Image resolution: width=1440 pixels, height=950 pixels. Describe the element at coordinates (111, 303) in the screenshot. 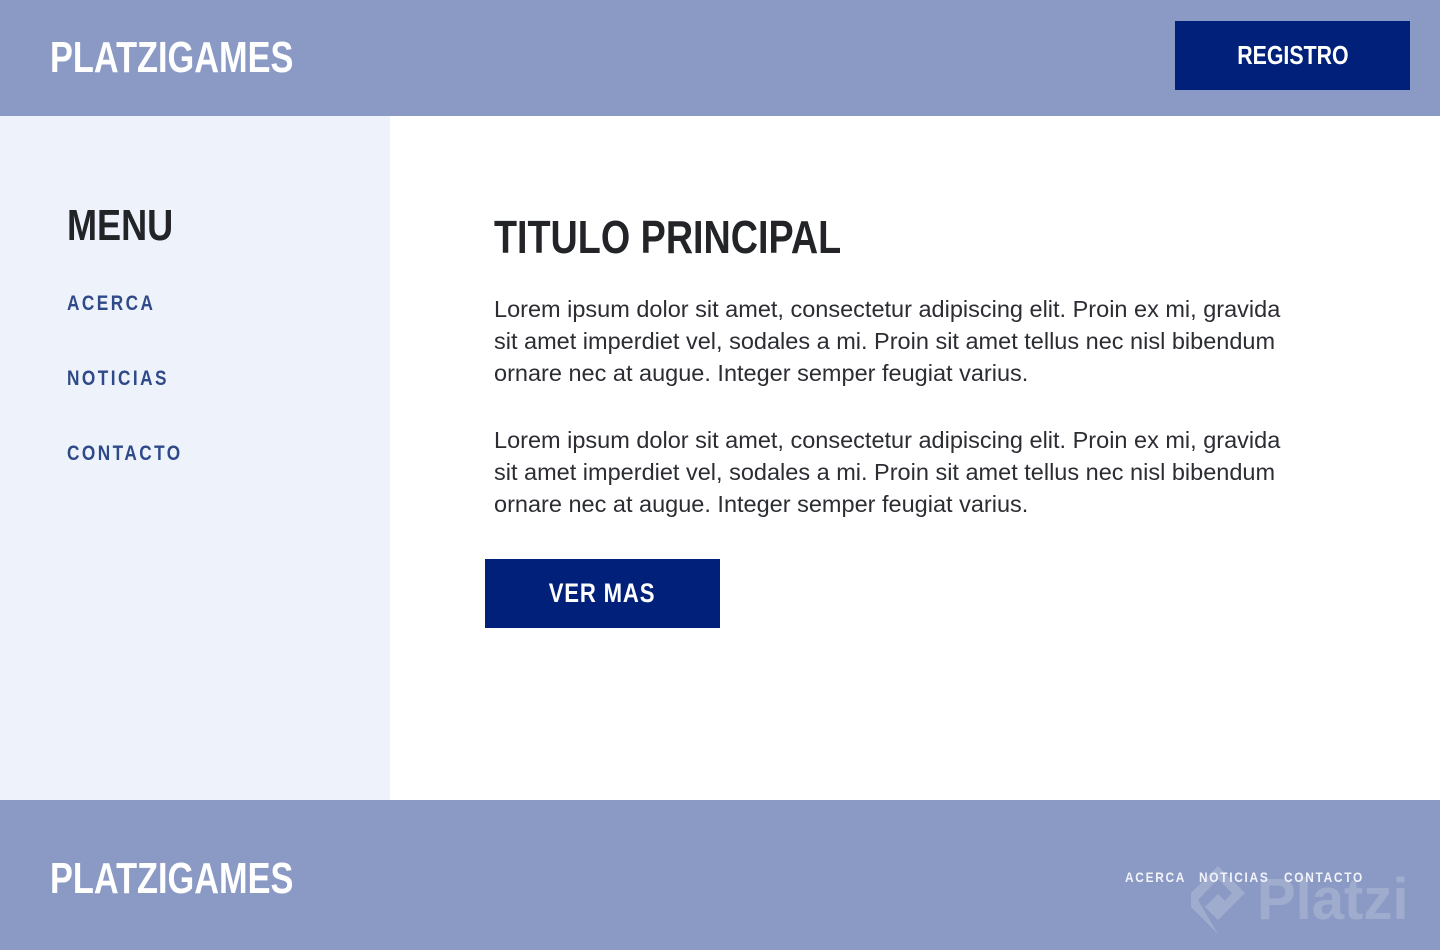

I see `sidebar-item-acerca: ACERCA` at that location.